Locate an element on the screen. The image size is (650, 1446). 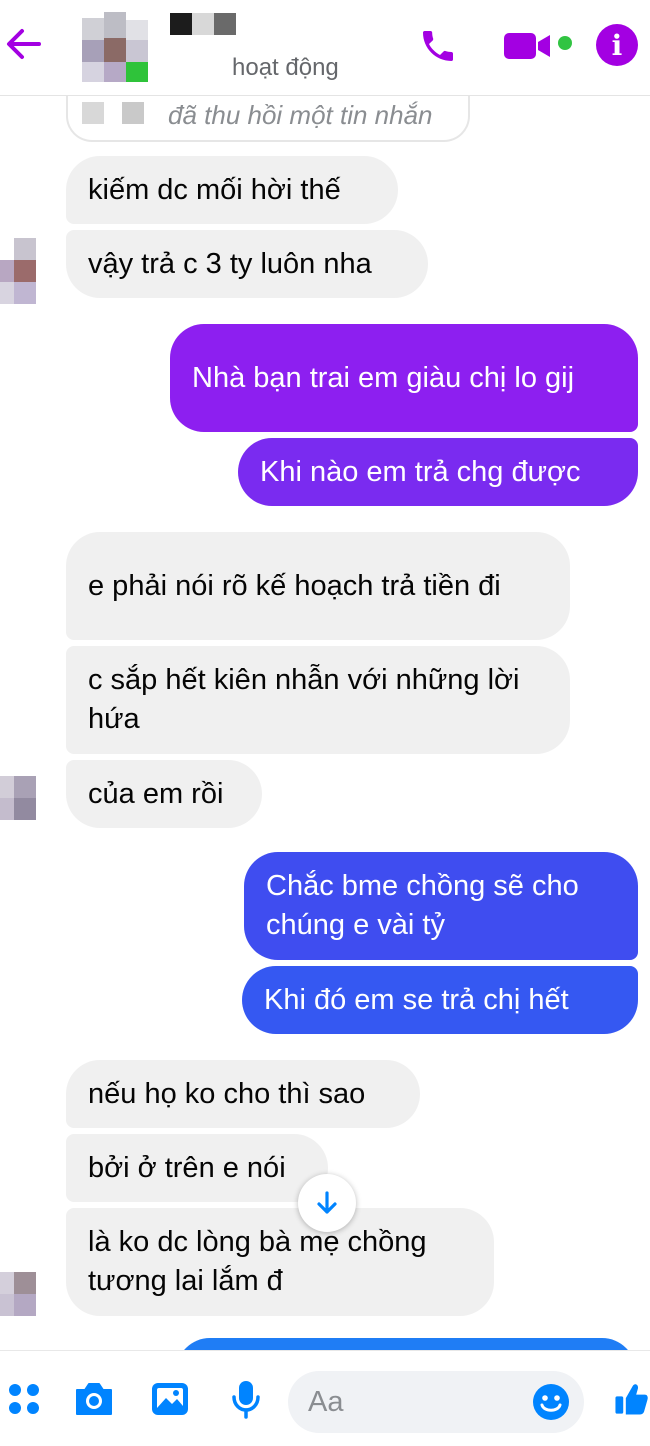
emoji-icon is located at coordinates (551, 1402).